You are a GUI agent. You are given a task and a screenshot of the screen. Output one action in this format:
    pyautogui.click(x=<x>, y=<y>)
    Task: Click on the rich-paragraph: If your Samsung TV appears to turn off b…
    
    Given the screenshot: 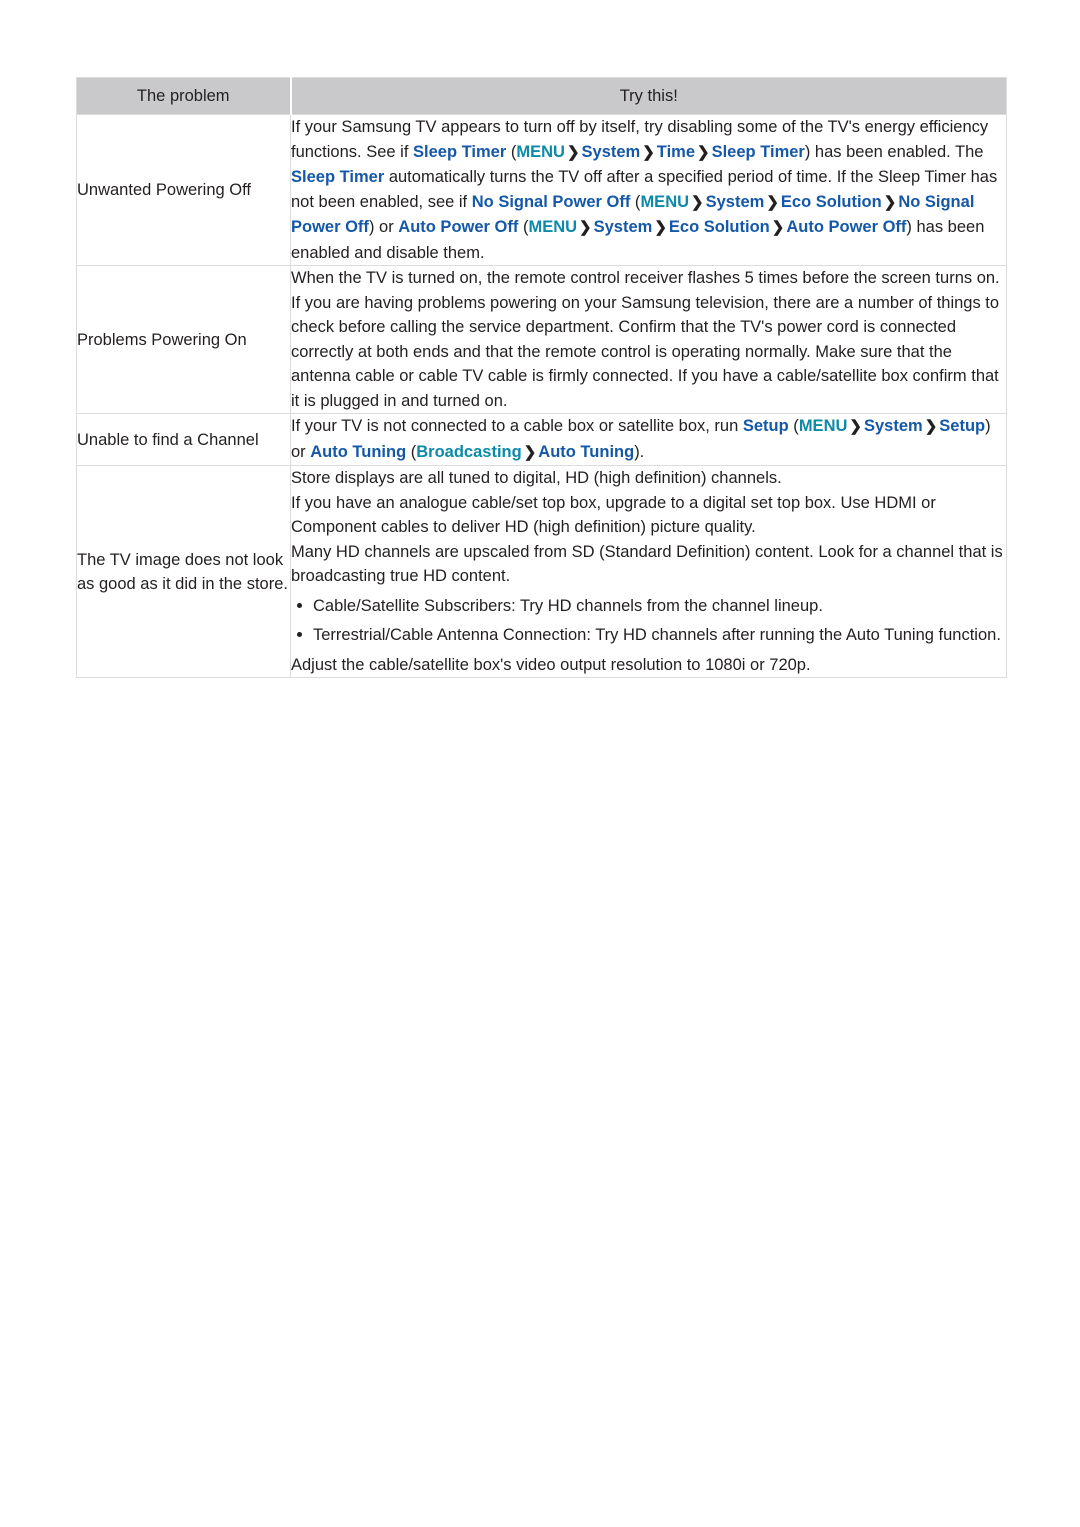 What is the action you would take?
    pyautogui.click(x=644, y=190)
    